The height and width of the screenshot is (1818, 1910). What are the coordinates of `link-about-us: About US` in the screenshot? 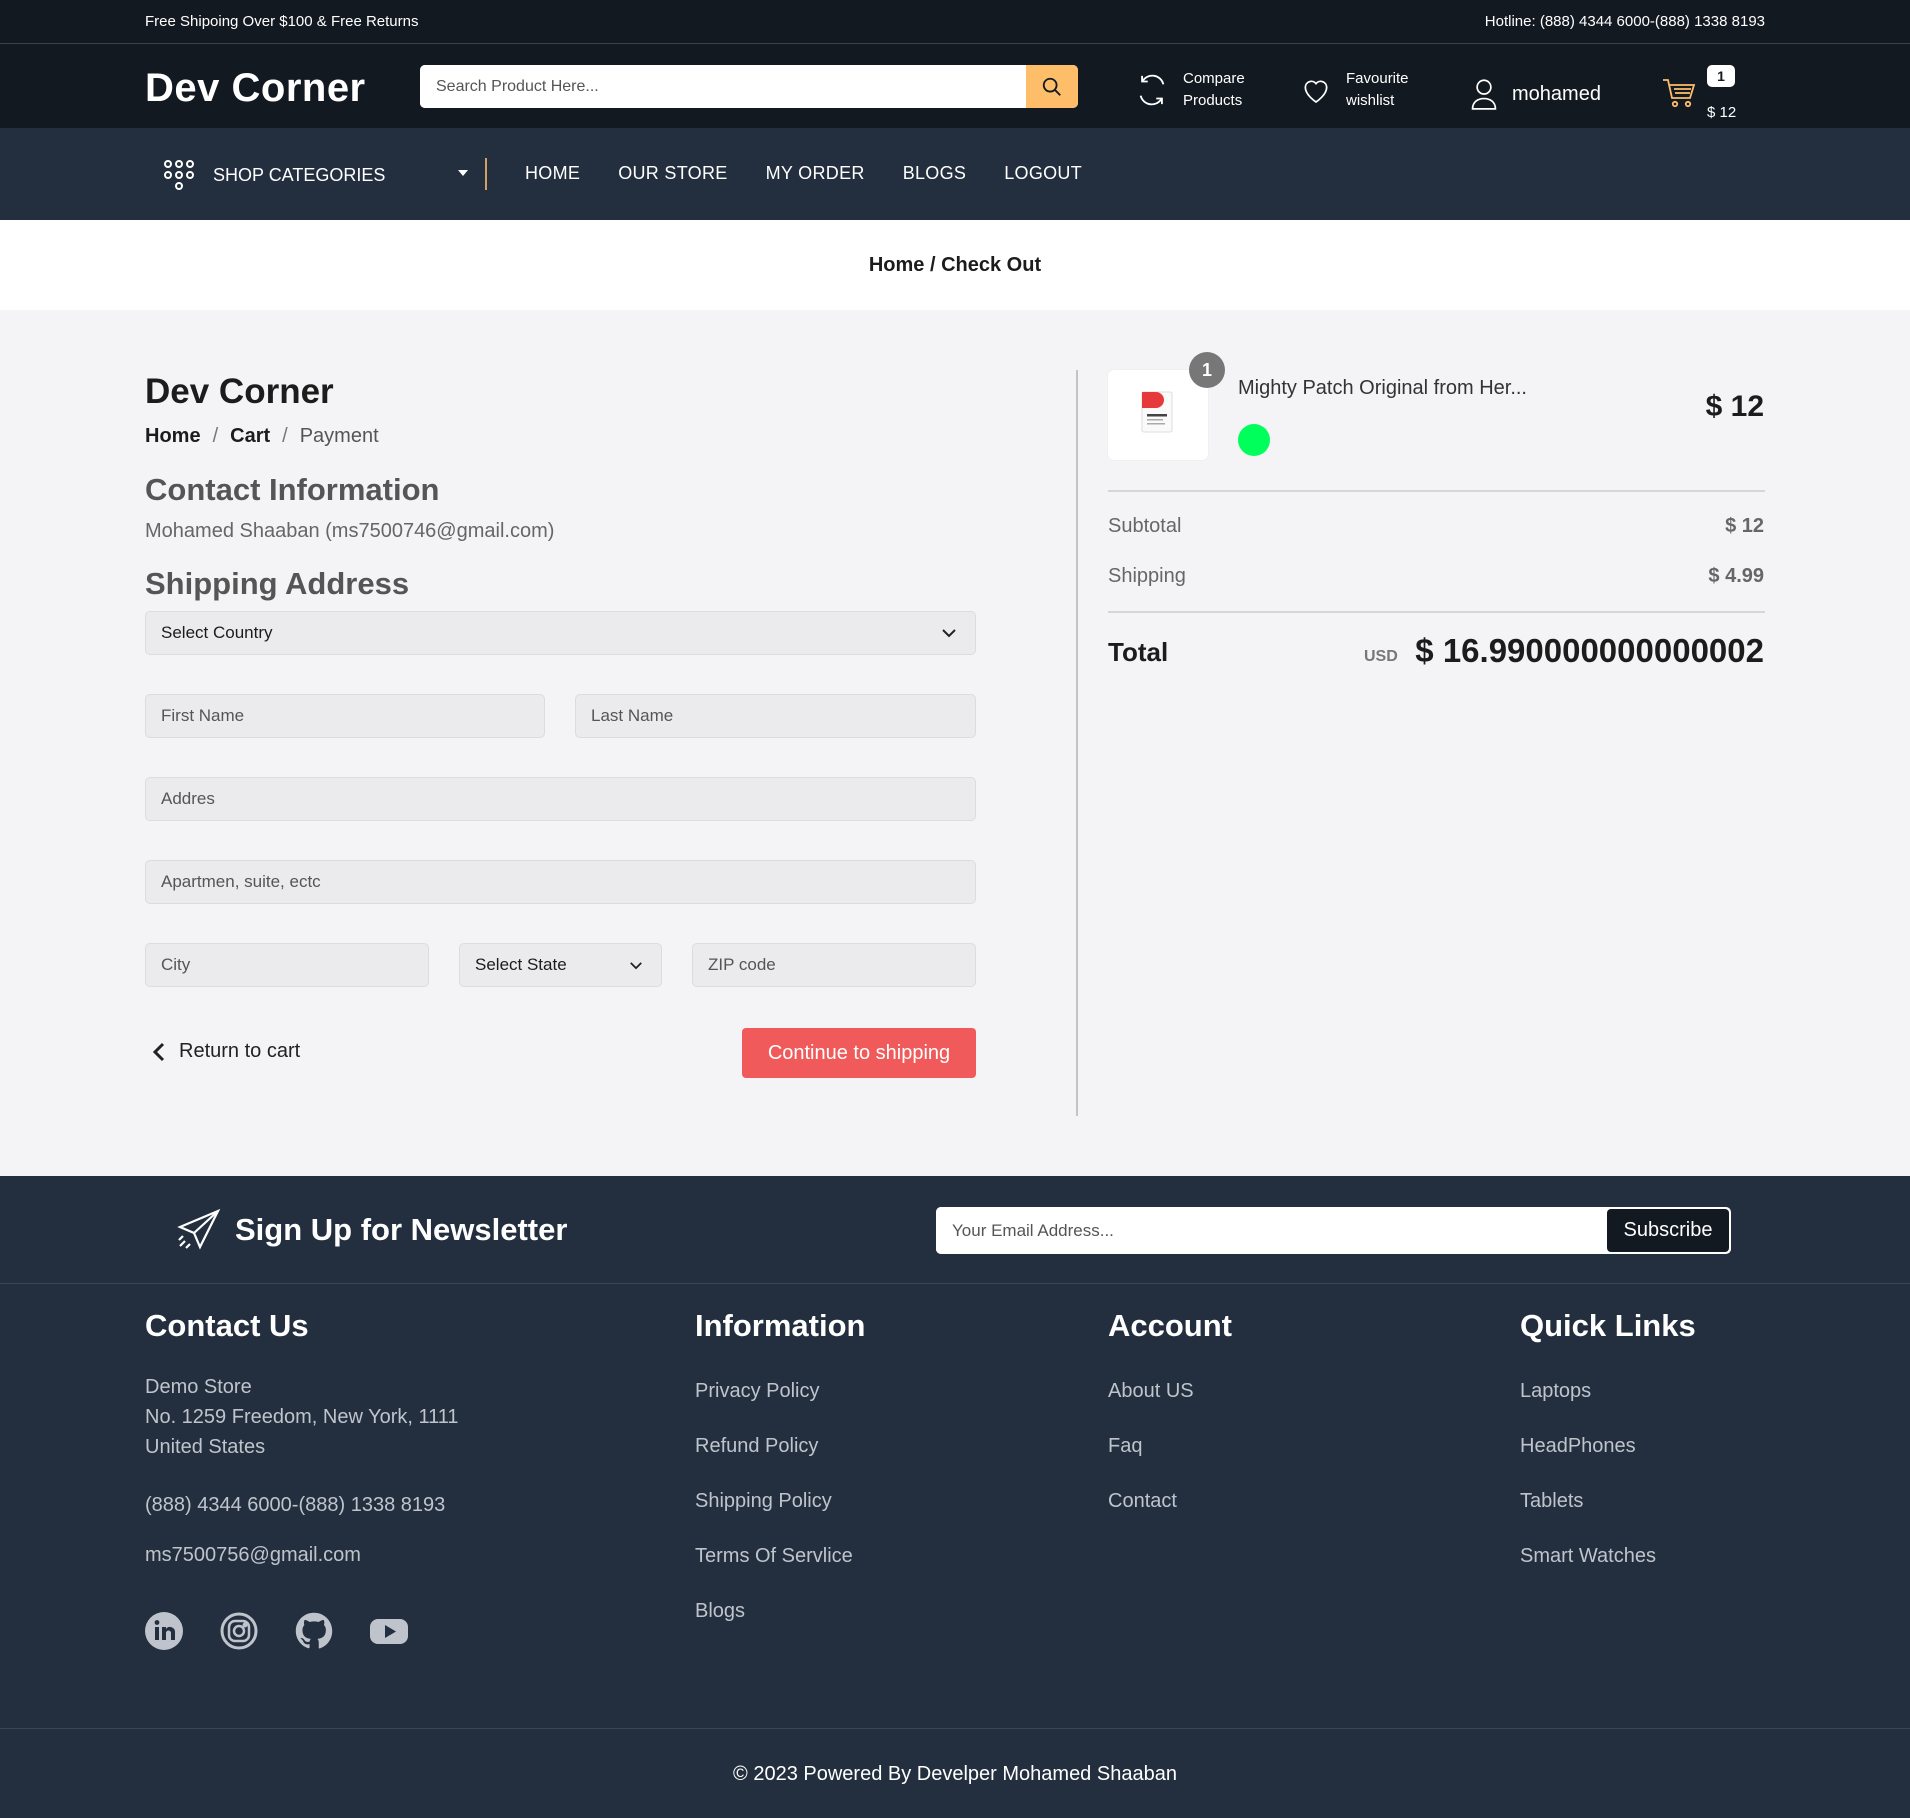 It's located at (1151, 1391).